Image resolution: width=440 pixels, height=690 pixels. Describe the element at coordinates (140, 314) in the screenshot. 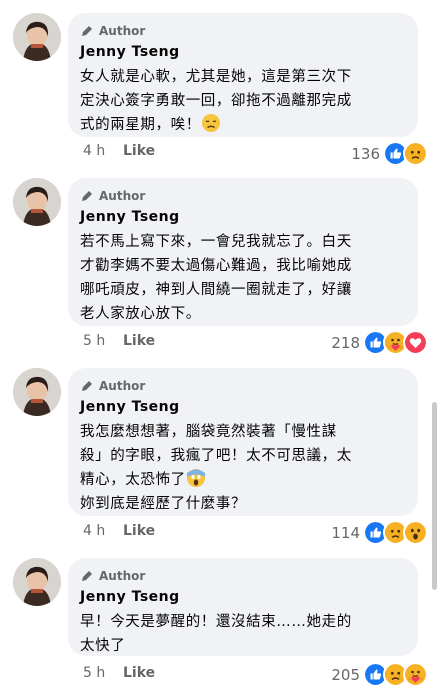

I see `comment-line: 老人家放心放下。` at that location.